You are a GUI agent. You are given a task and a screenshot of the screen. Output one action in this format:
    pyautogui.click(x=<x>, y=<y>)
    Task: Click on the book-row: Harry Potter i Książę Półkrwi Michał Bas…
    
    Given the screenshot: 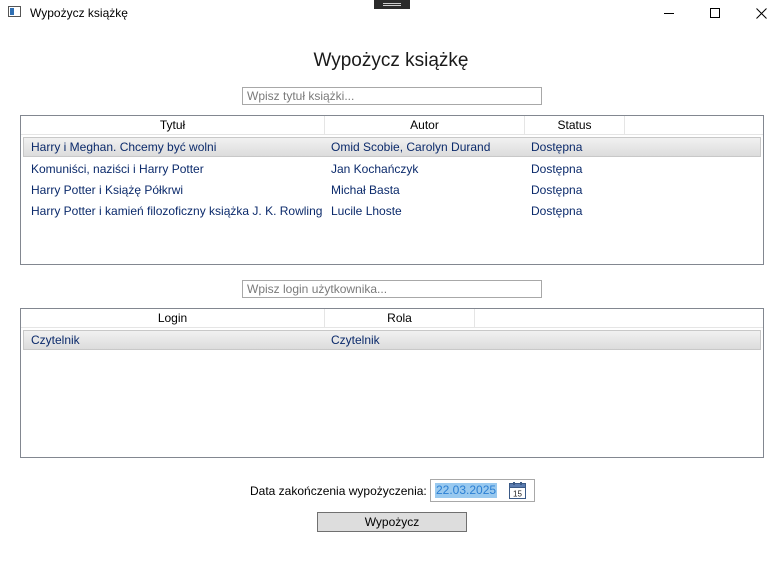 What is the action you would take?
    pyautogui.click(x=392, y=190)
    